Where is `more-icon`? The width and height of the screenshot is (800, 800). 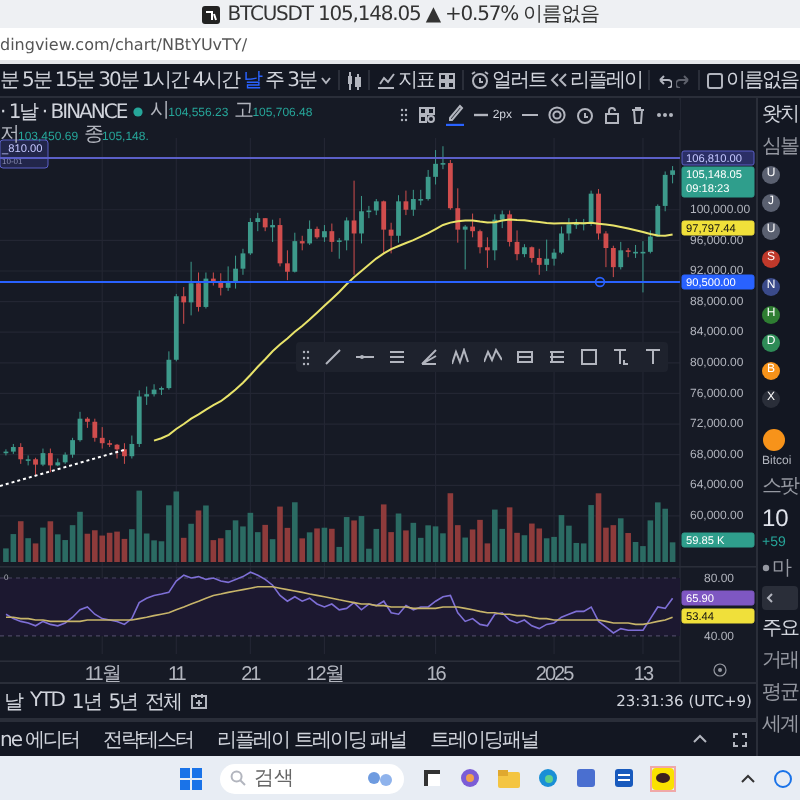 more-icon is located at coordinates (665, 115).